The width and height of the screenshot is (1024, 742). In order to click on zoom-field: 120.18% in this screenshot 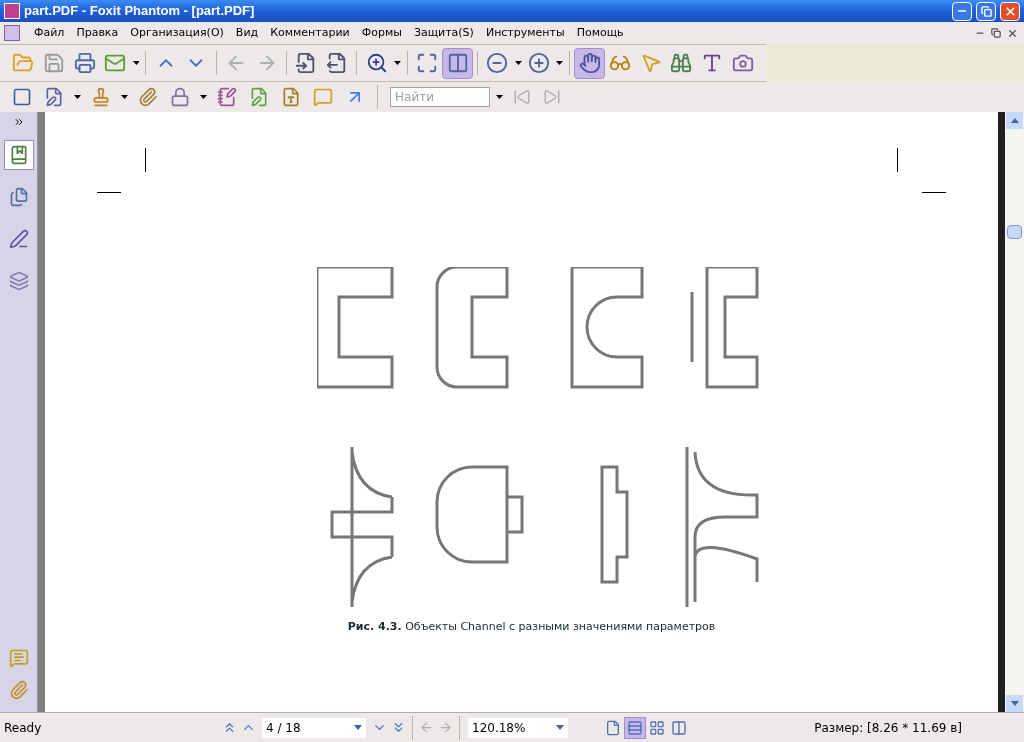, I will do `click(518, 727)`.